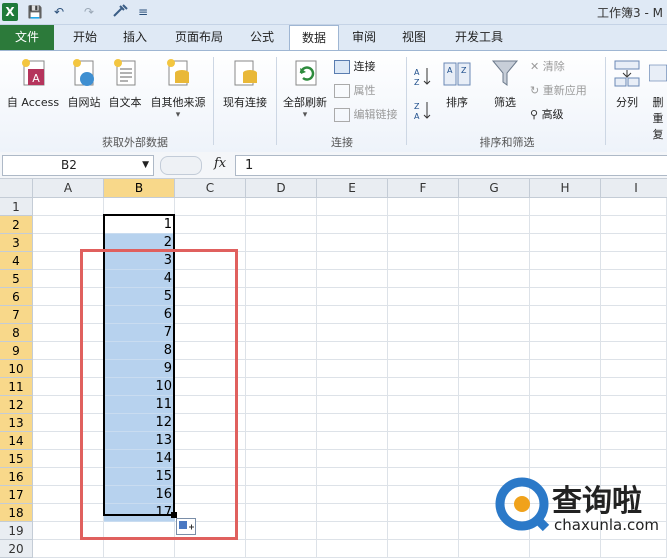  What do you see at coordinates (565, 459) in the screenshot?
I see `cell-h15` at bounding box center [565, 459].